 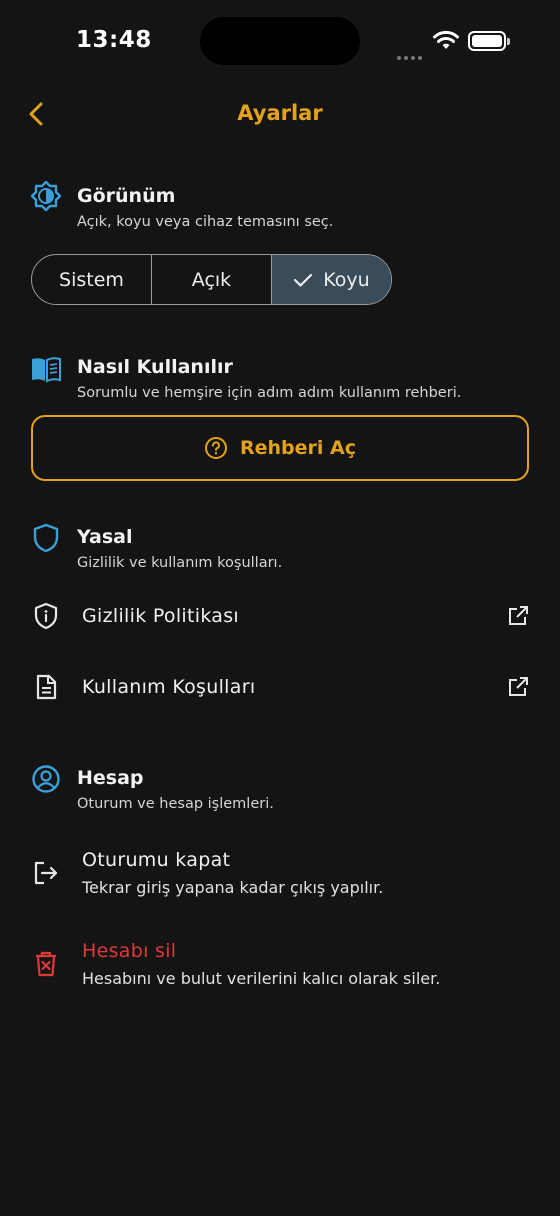 What do you see at coordinates (129, 951) in the screenshot?
I see `delete-account-label: Hesabı sil` at bounding box center [129, 951].